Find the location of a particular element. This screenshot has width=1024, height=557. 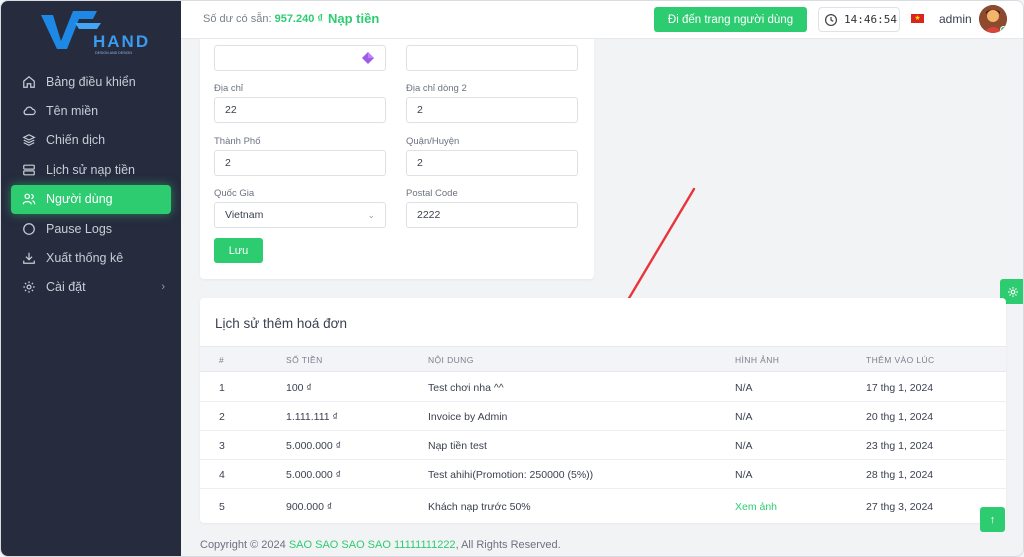

svg-text: DESIGN AND DESIGN is located at coordinates (113, 53).